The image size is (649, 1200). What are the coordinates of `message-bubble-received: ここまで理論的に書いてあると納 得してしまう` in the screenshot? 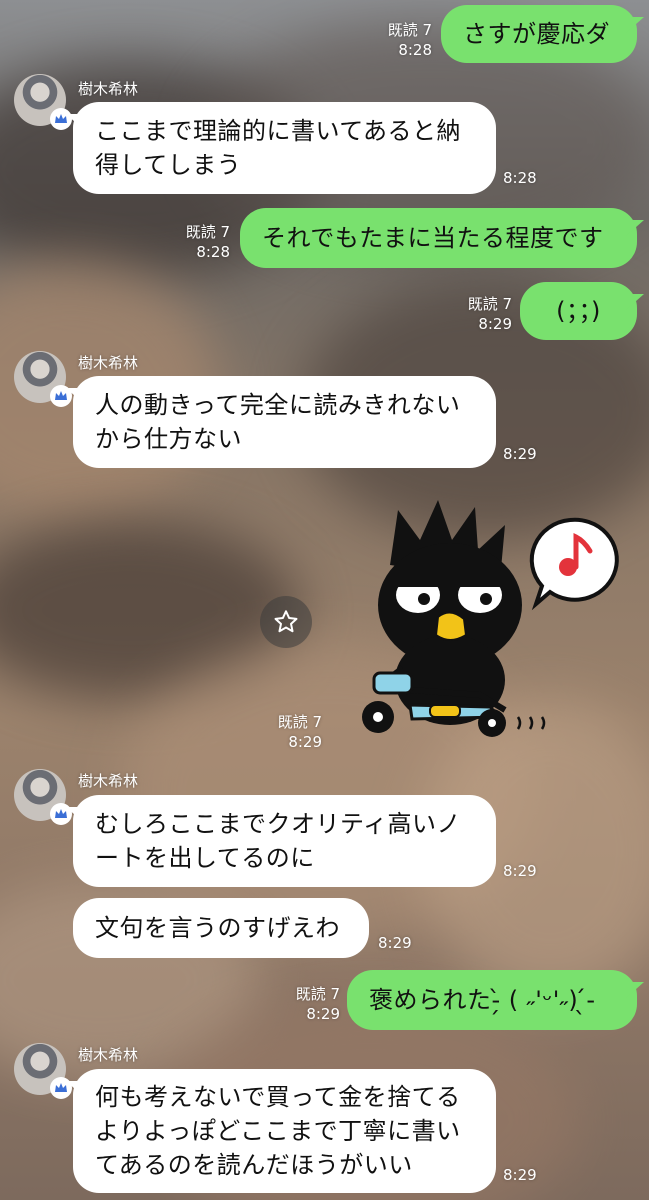 It's located at (284, 148).